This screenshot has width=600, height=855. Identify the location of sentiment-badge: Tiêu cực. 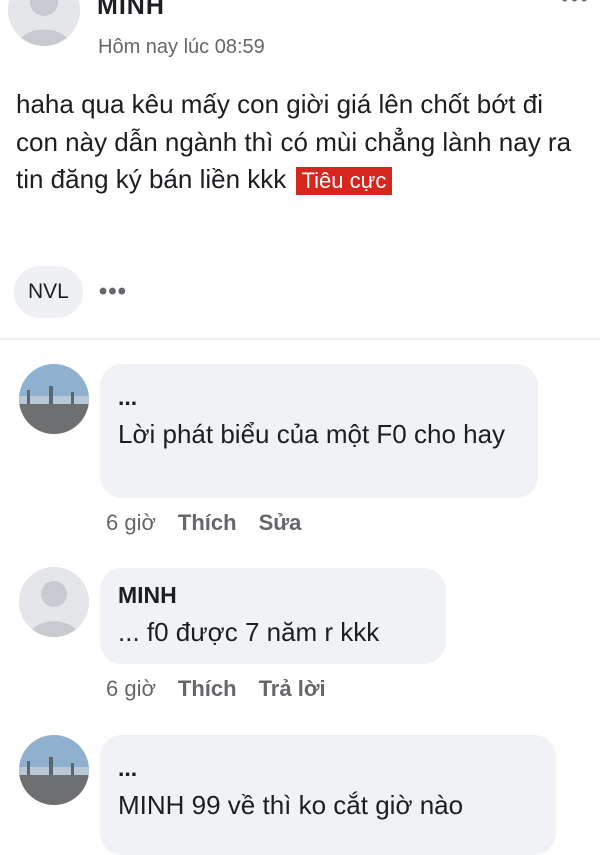
(344, 181).